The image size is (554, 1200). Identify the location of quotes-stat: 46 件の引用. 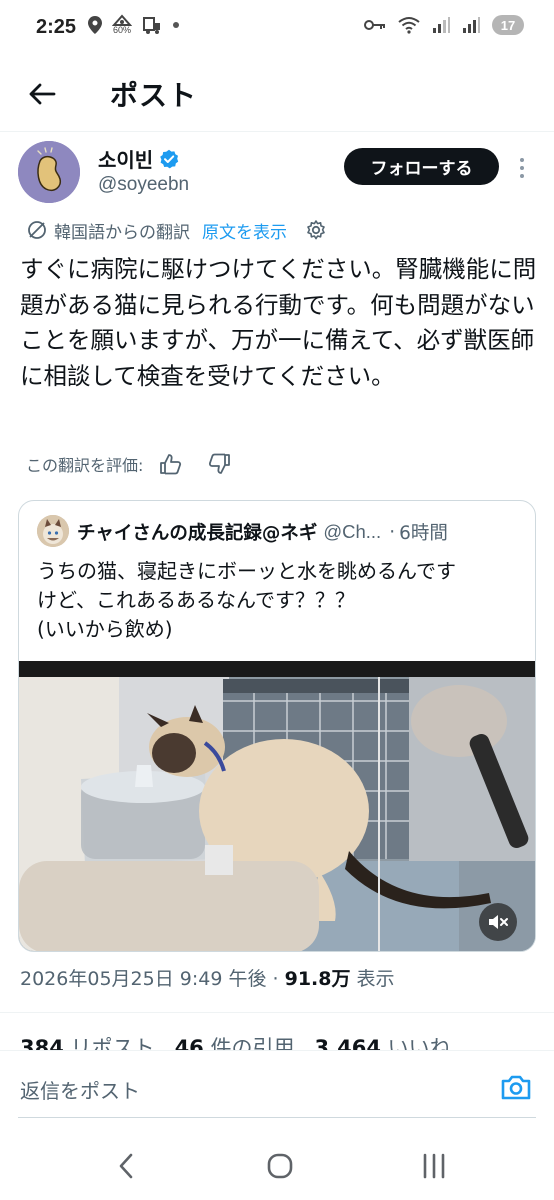
(235, 1043).